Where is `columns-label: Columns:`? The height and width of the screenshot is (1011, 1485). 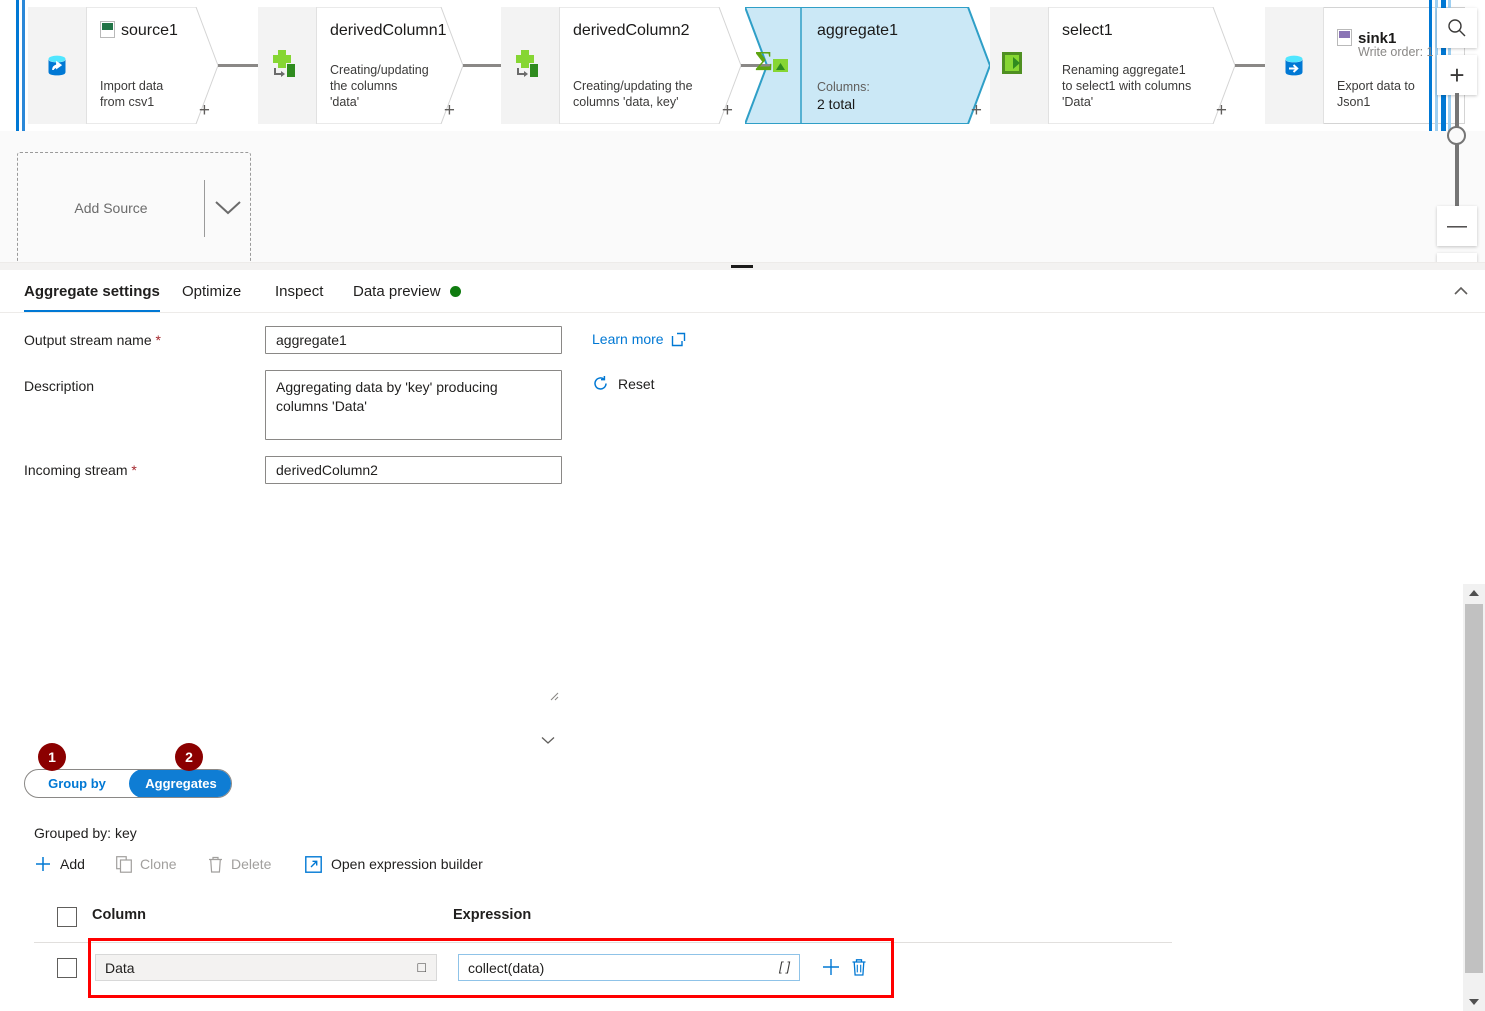
columns-label: Columns: is located at coordinates (843, 87).